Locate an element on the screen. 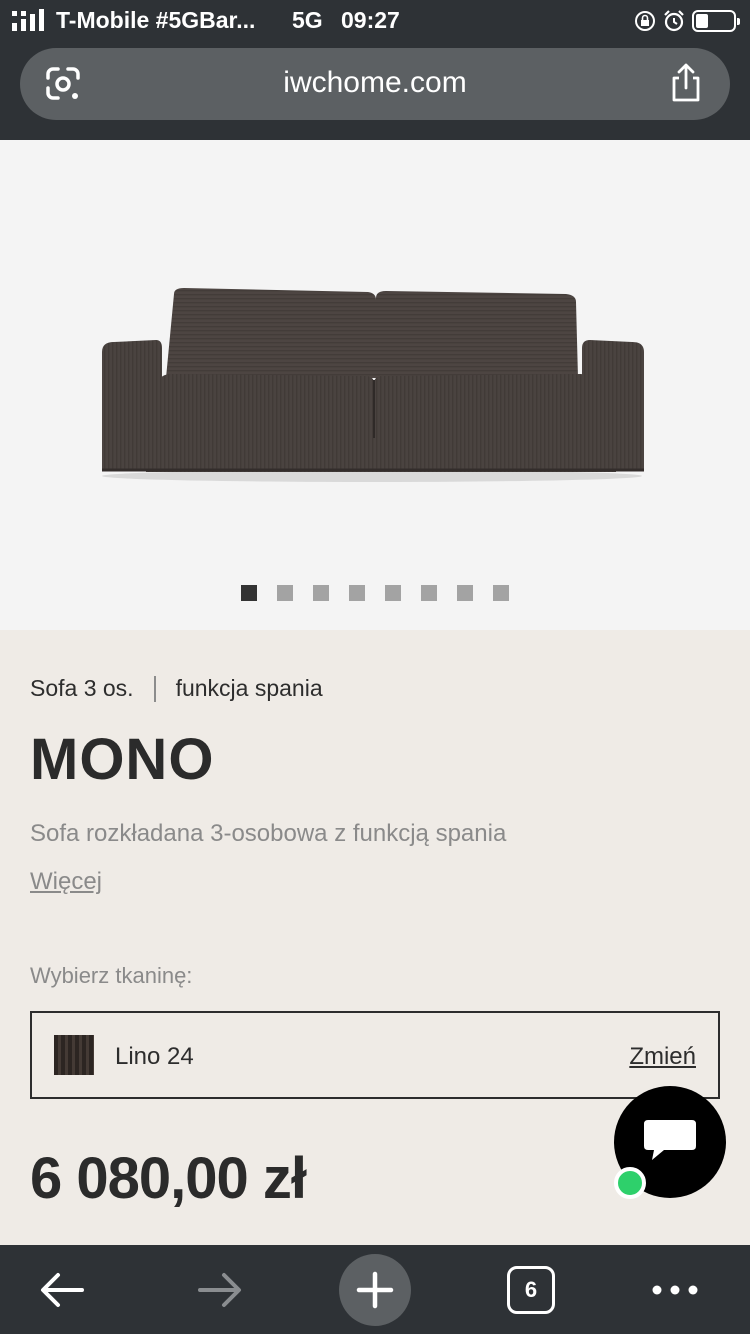 This screenshot has width=750, height=1334. address-bar: iwchome.com is located at coordinates (375, 84).